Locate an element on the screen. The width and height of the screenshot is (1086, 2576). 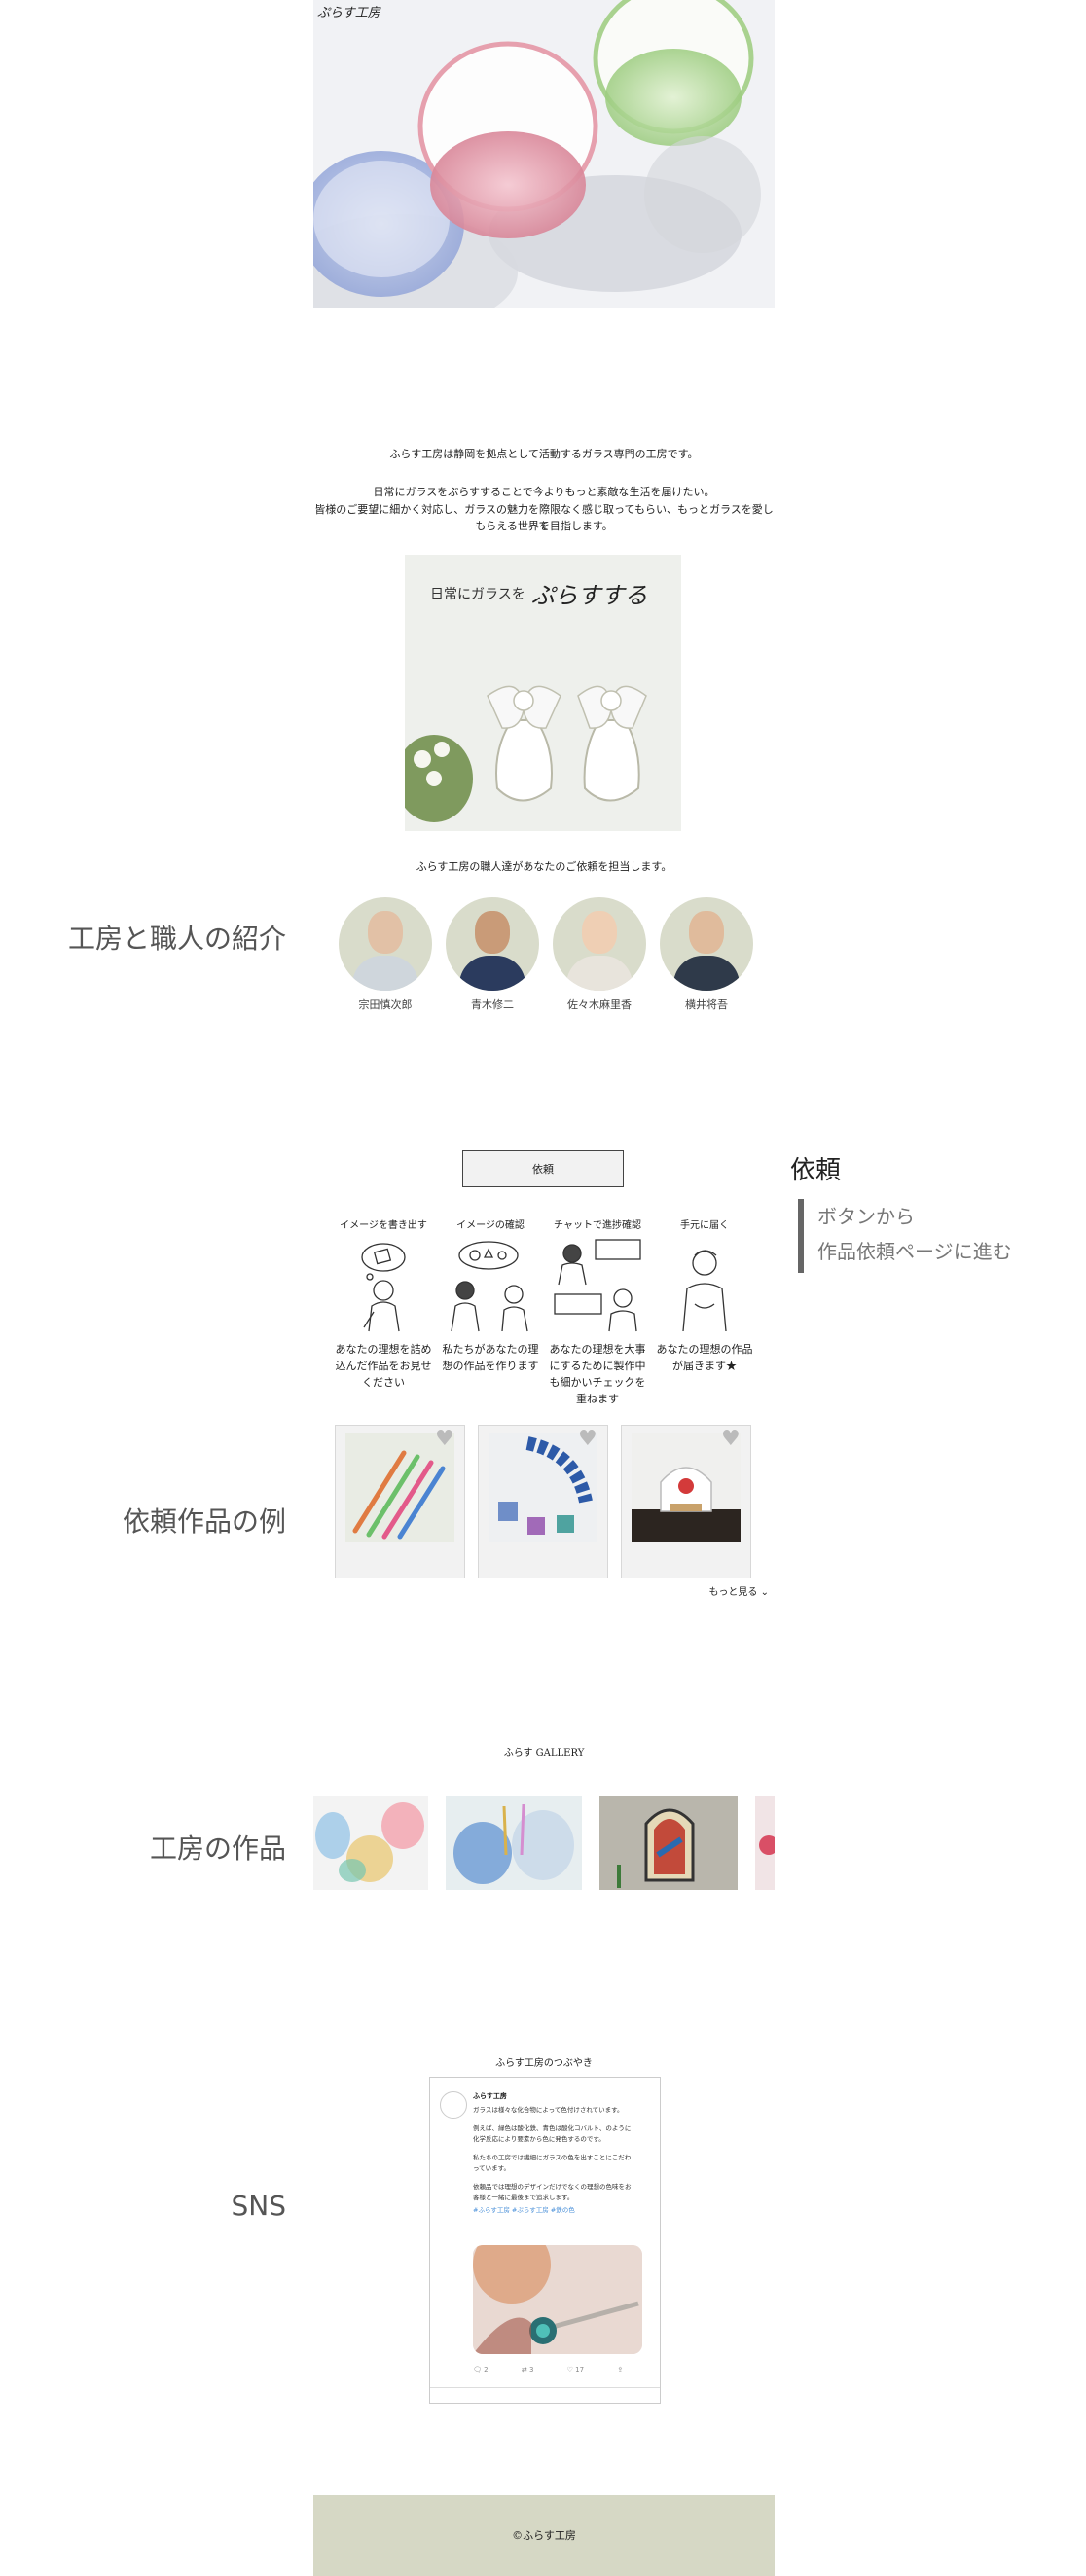
section-label-gallery: 工房の作品 is located at coordinates (218, 1848).